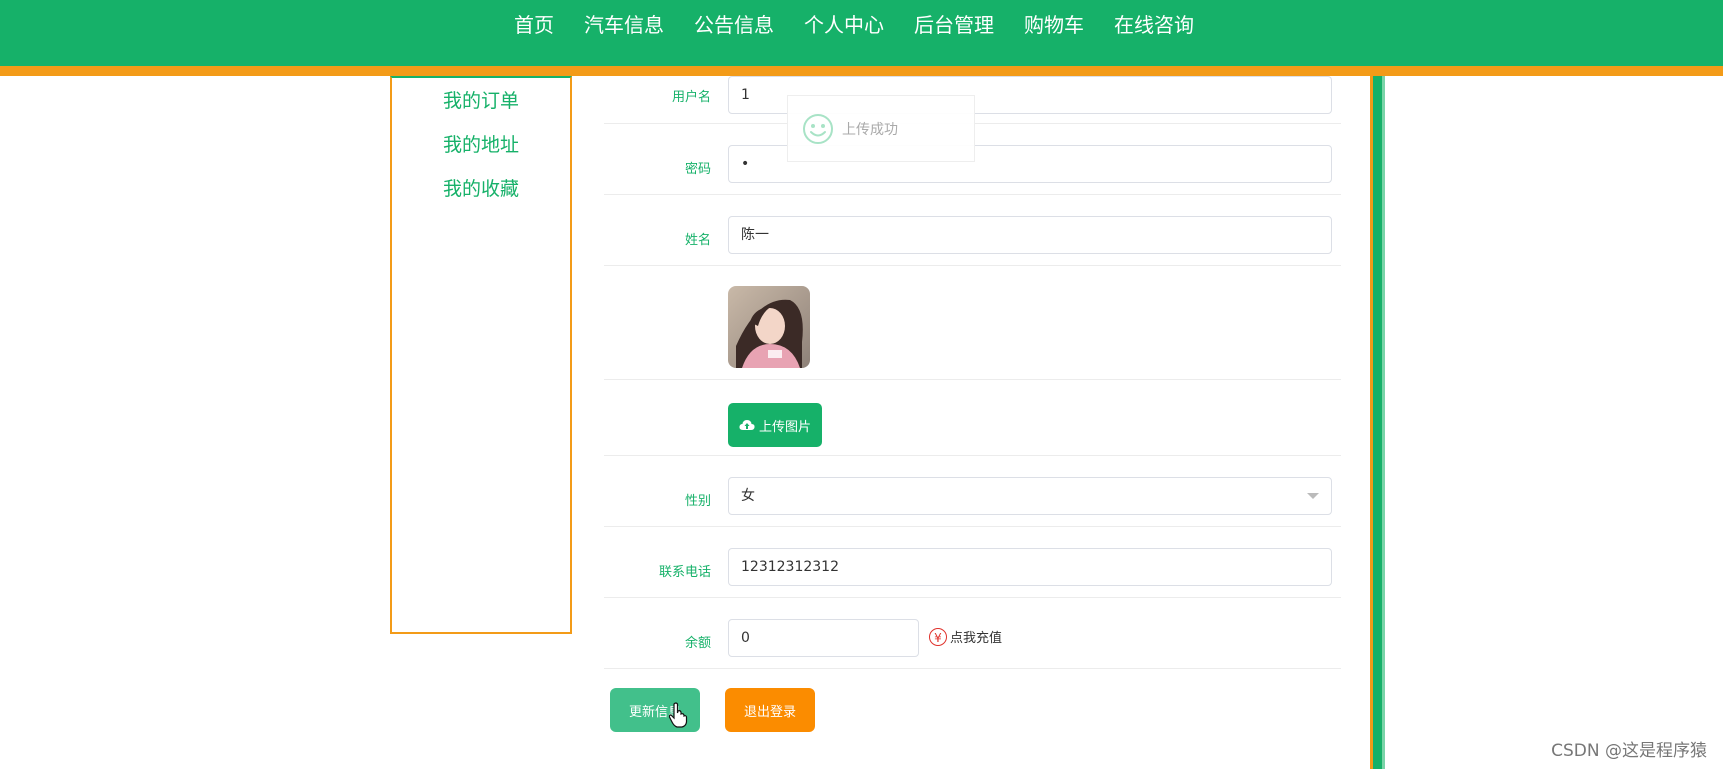 This screenshot has height=769, width=1723. I want to click on nav-item-announcements: 公告信息, so click(734, 23).